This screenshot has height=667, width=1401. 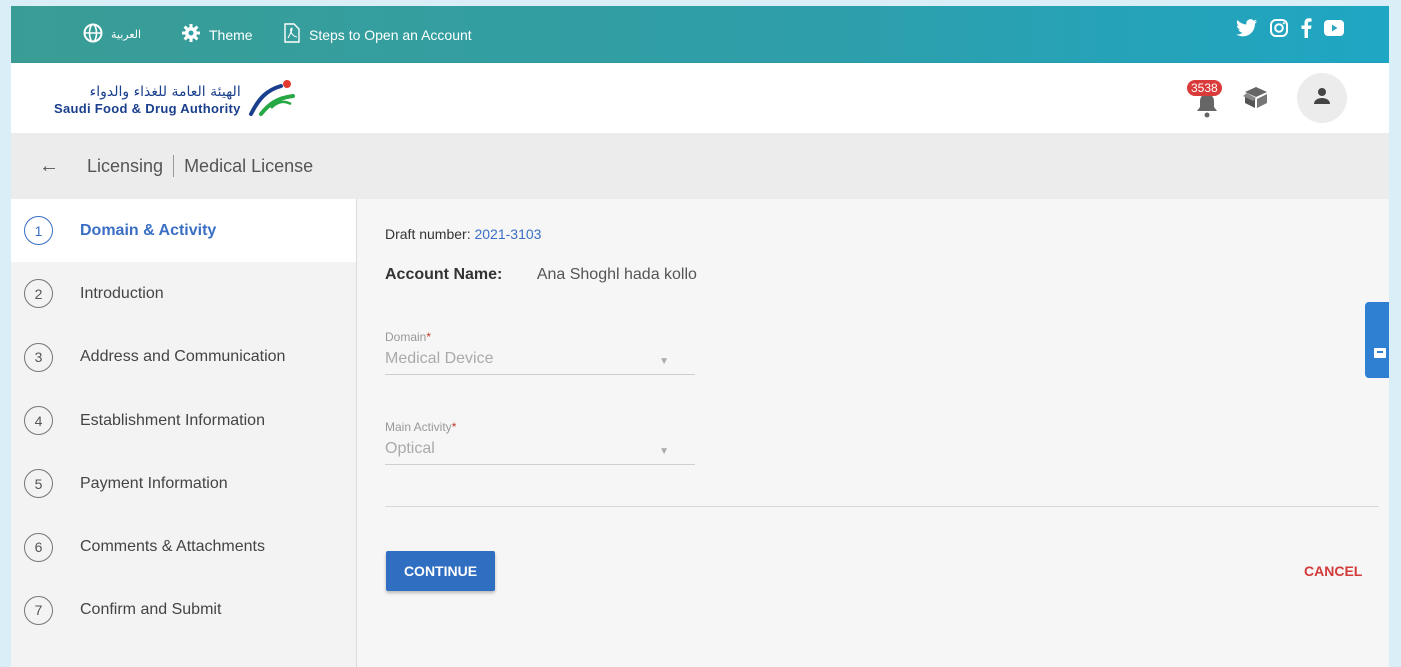 I want to click on continue-button: CONTINUE, so click(x=440, y=571).